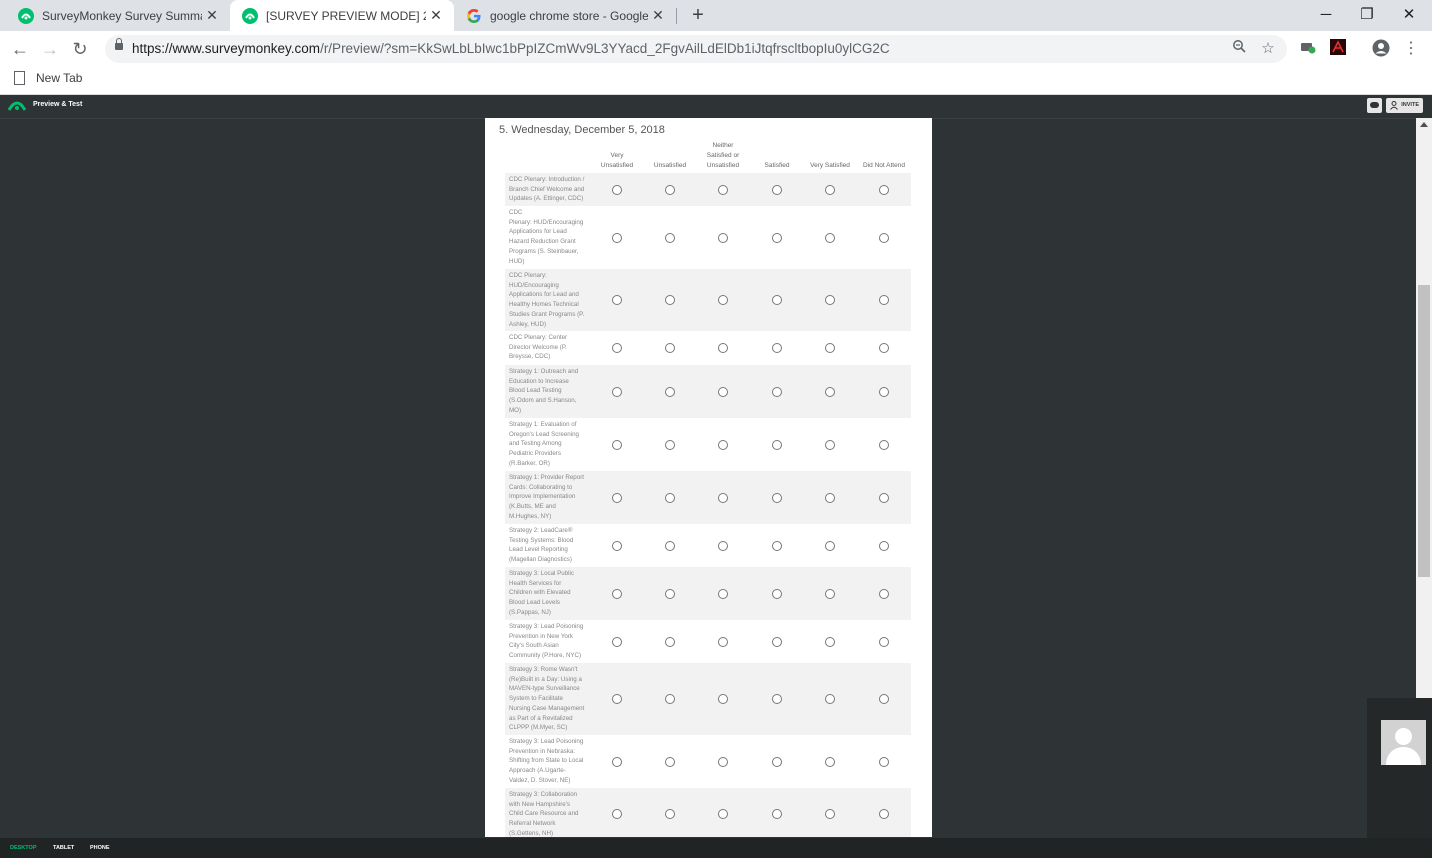 The height and width of the screenshot is (858, 1432). Describe the element at coordinates (17, 105) in the screenshot. I see `surveymonkey-logo-icon` at that location.